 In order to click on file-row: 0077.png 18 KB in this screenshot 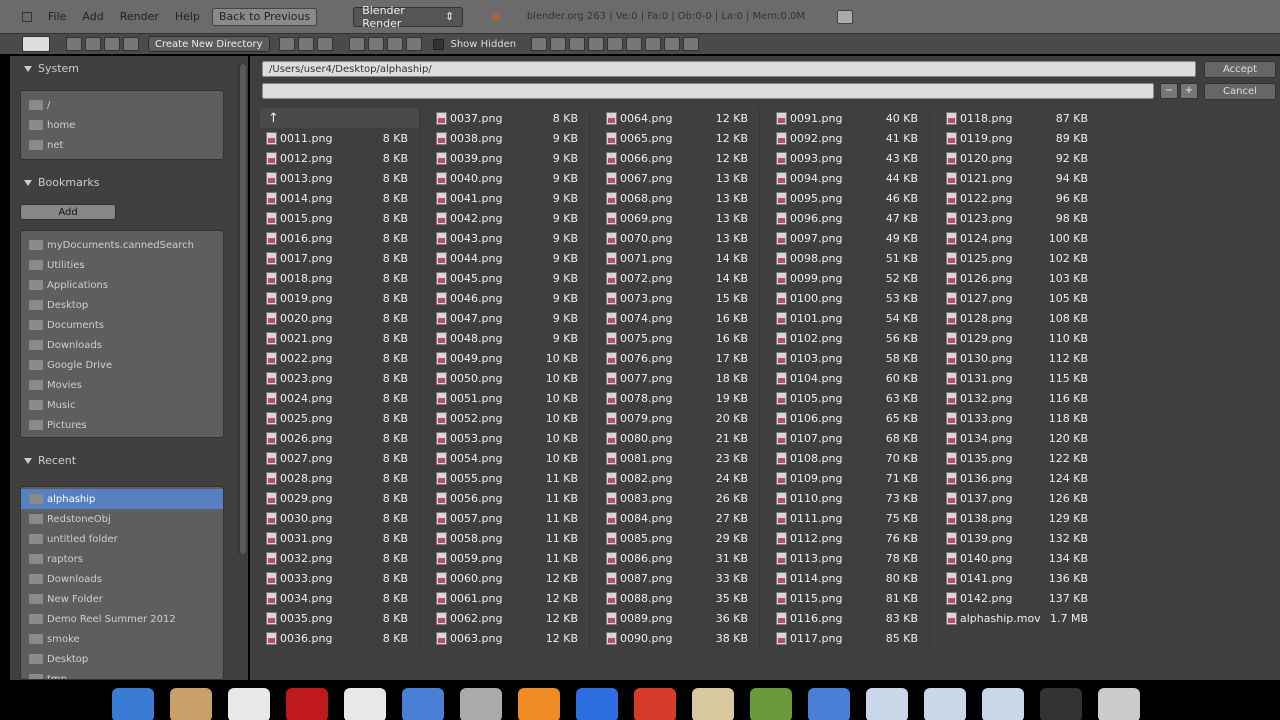, I will do `click(679, 378)`.